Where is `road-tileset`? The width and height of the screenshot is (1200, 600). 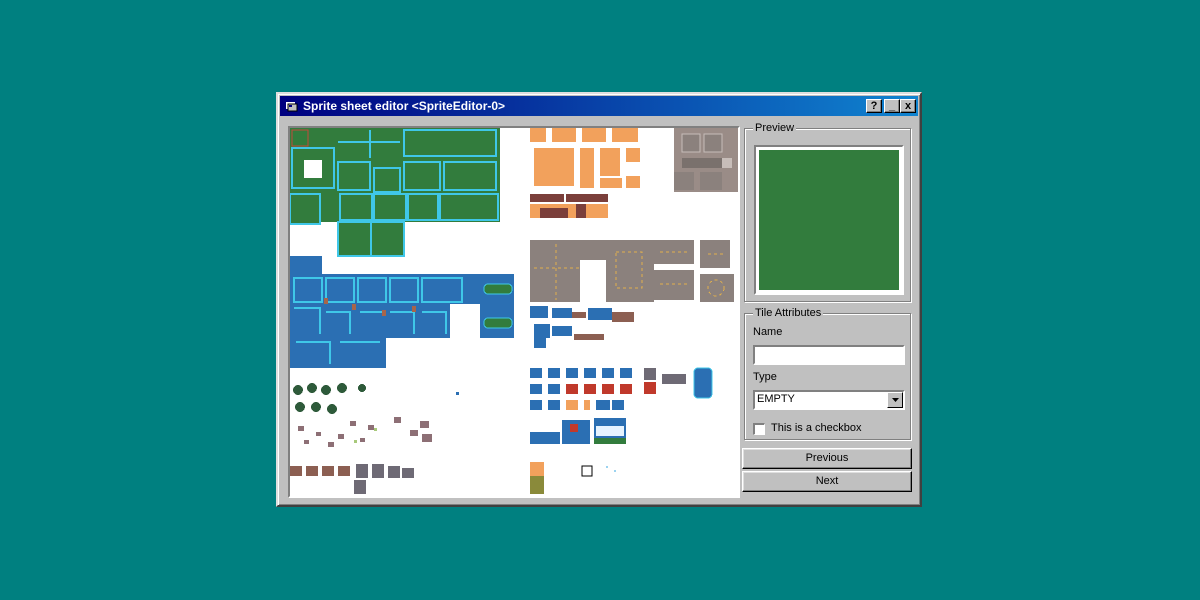 road-tileset is located at coordinates (632, 271).